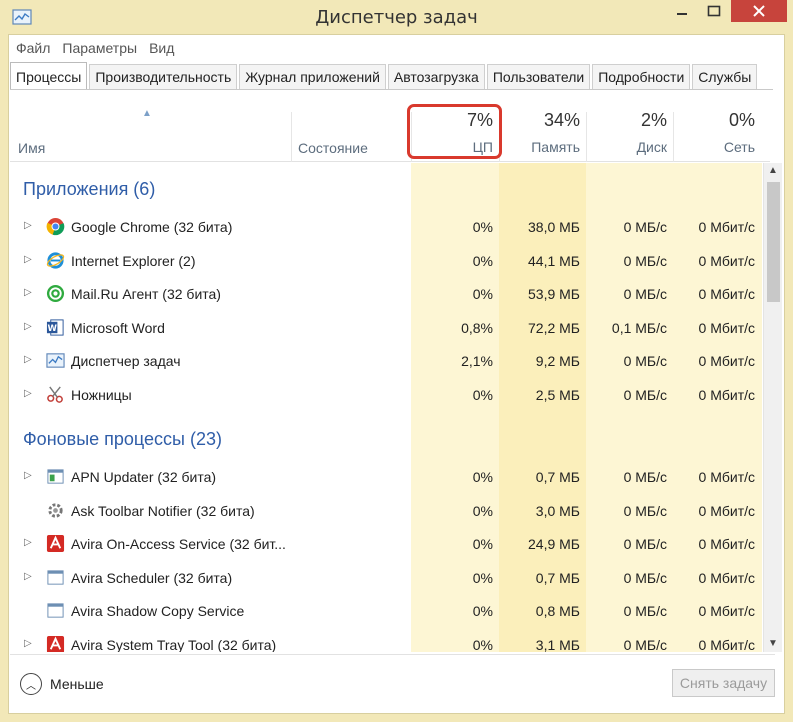  Describe the element at coordinates (99, 49) in the screenshot. I see `menu-options: Параметры` at that location.